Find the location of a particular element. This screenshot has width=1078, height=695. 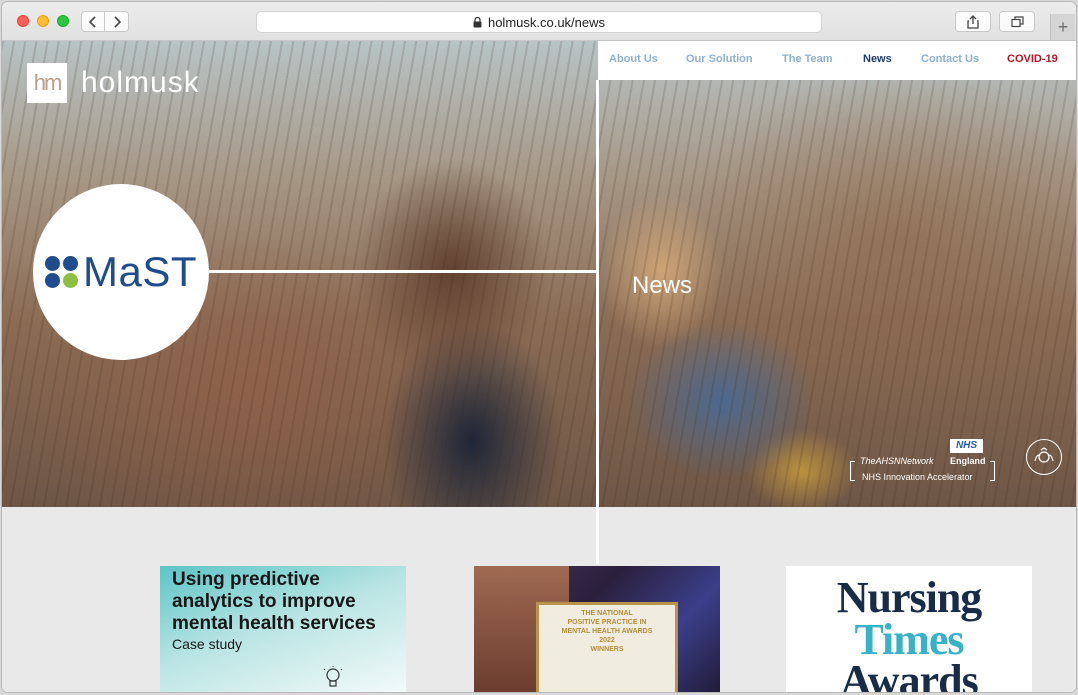

card-subtitle: Case study is located at coordinates (207, 644).